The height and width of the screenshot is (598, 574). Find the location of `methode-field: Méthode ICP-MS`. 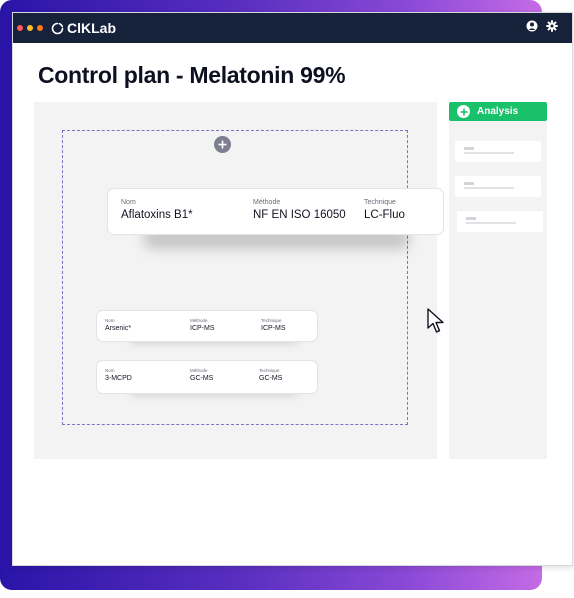

methode-field: Méthode ICP-MS is located at coordinates (202, 325).